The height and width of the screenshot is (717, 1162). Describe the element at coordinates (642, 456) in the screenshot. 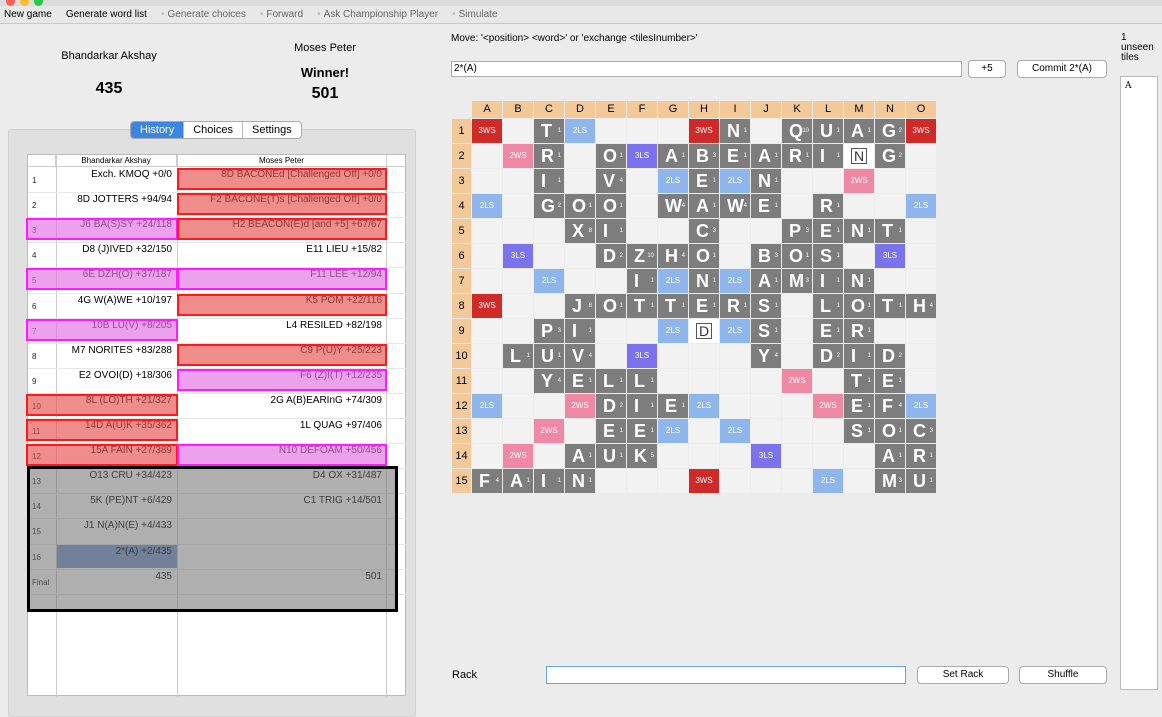

I see `letter-tile: K5` at that location.